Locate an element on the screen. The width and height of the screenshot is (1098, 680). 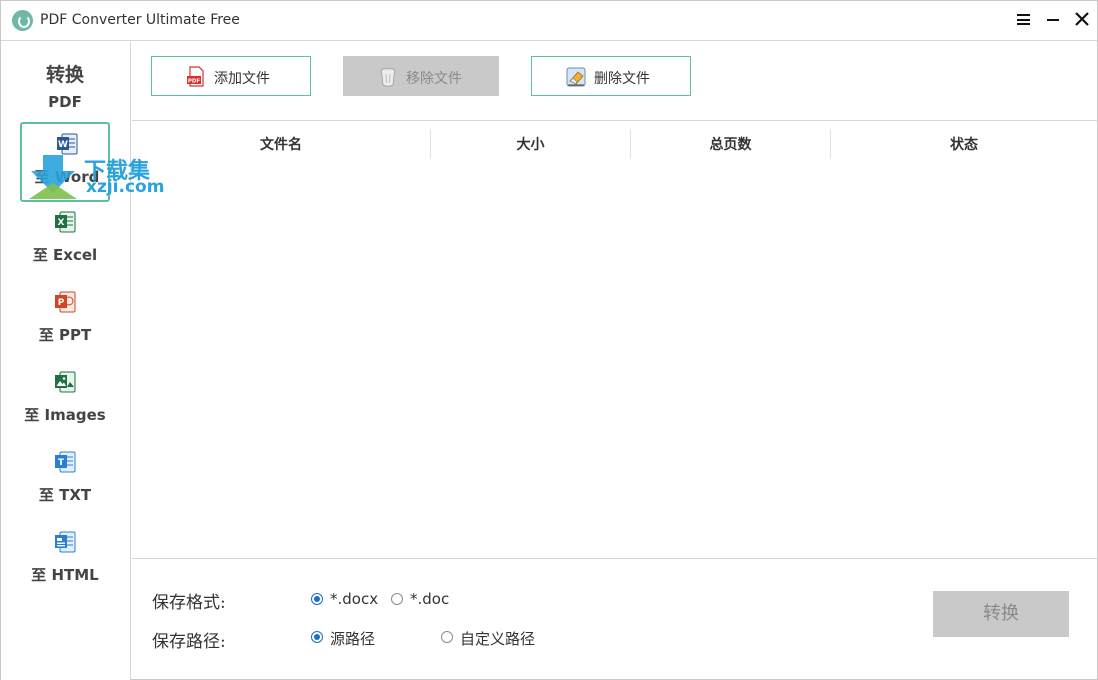
svg-text: W is located at coordinates (63, 145).